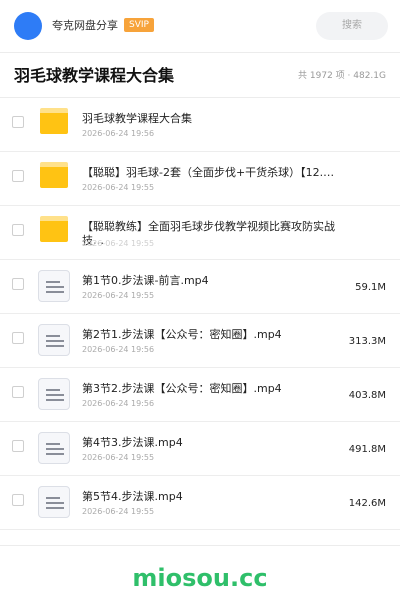 Image resolution: width=400 pixels, height=600 pixels. Describe the element at coordinates (28, 26) in the screenshot. I see `avatar` at that location.